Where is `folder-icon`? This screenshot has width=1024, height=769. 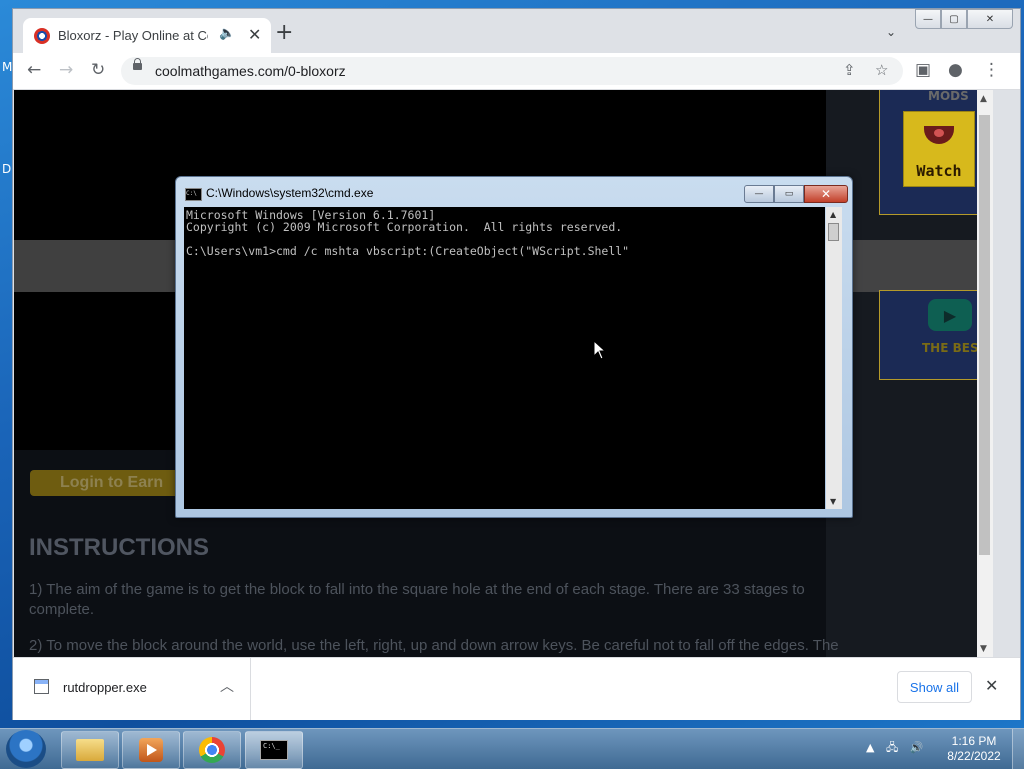 folder-icon is located at coordinates (90, 750).